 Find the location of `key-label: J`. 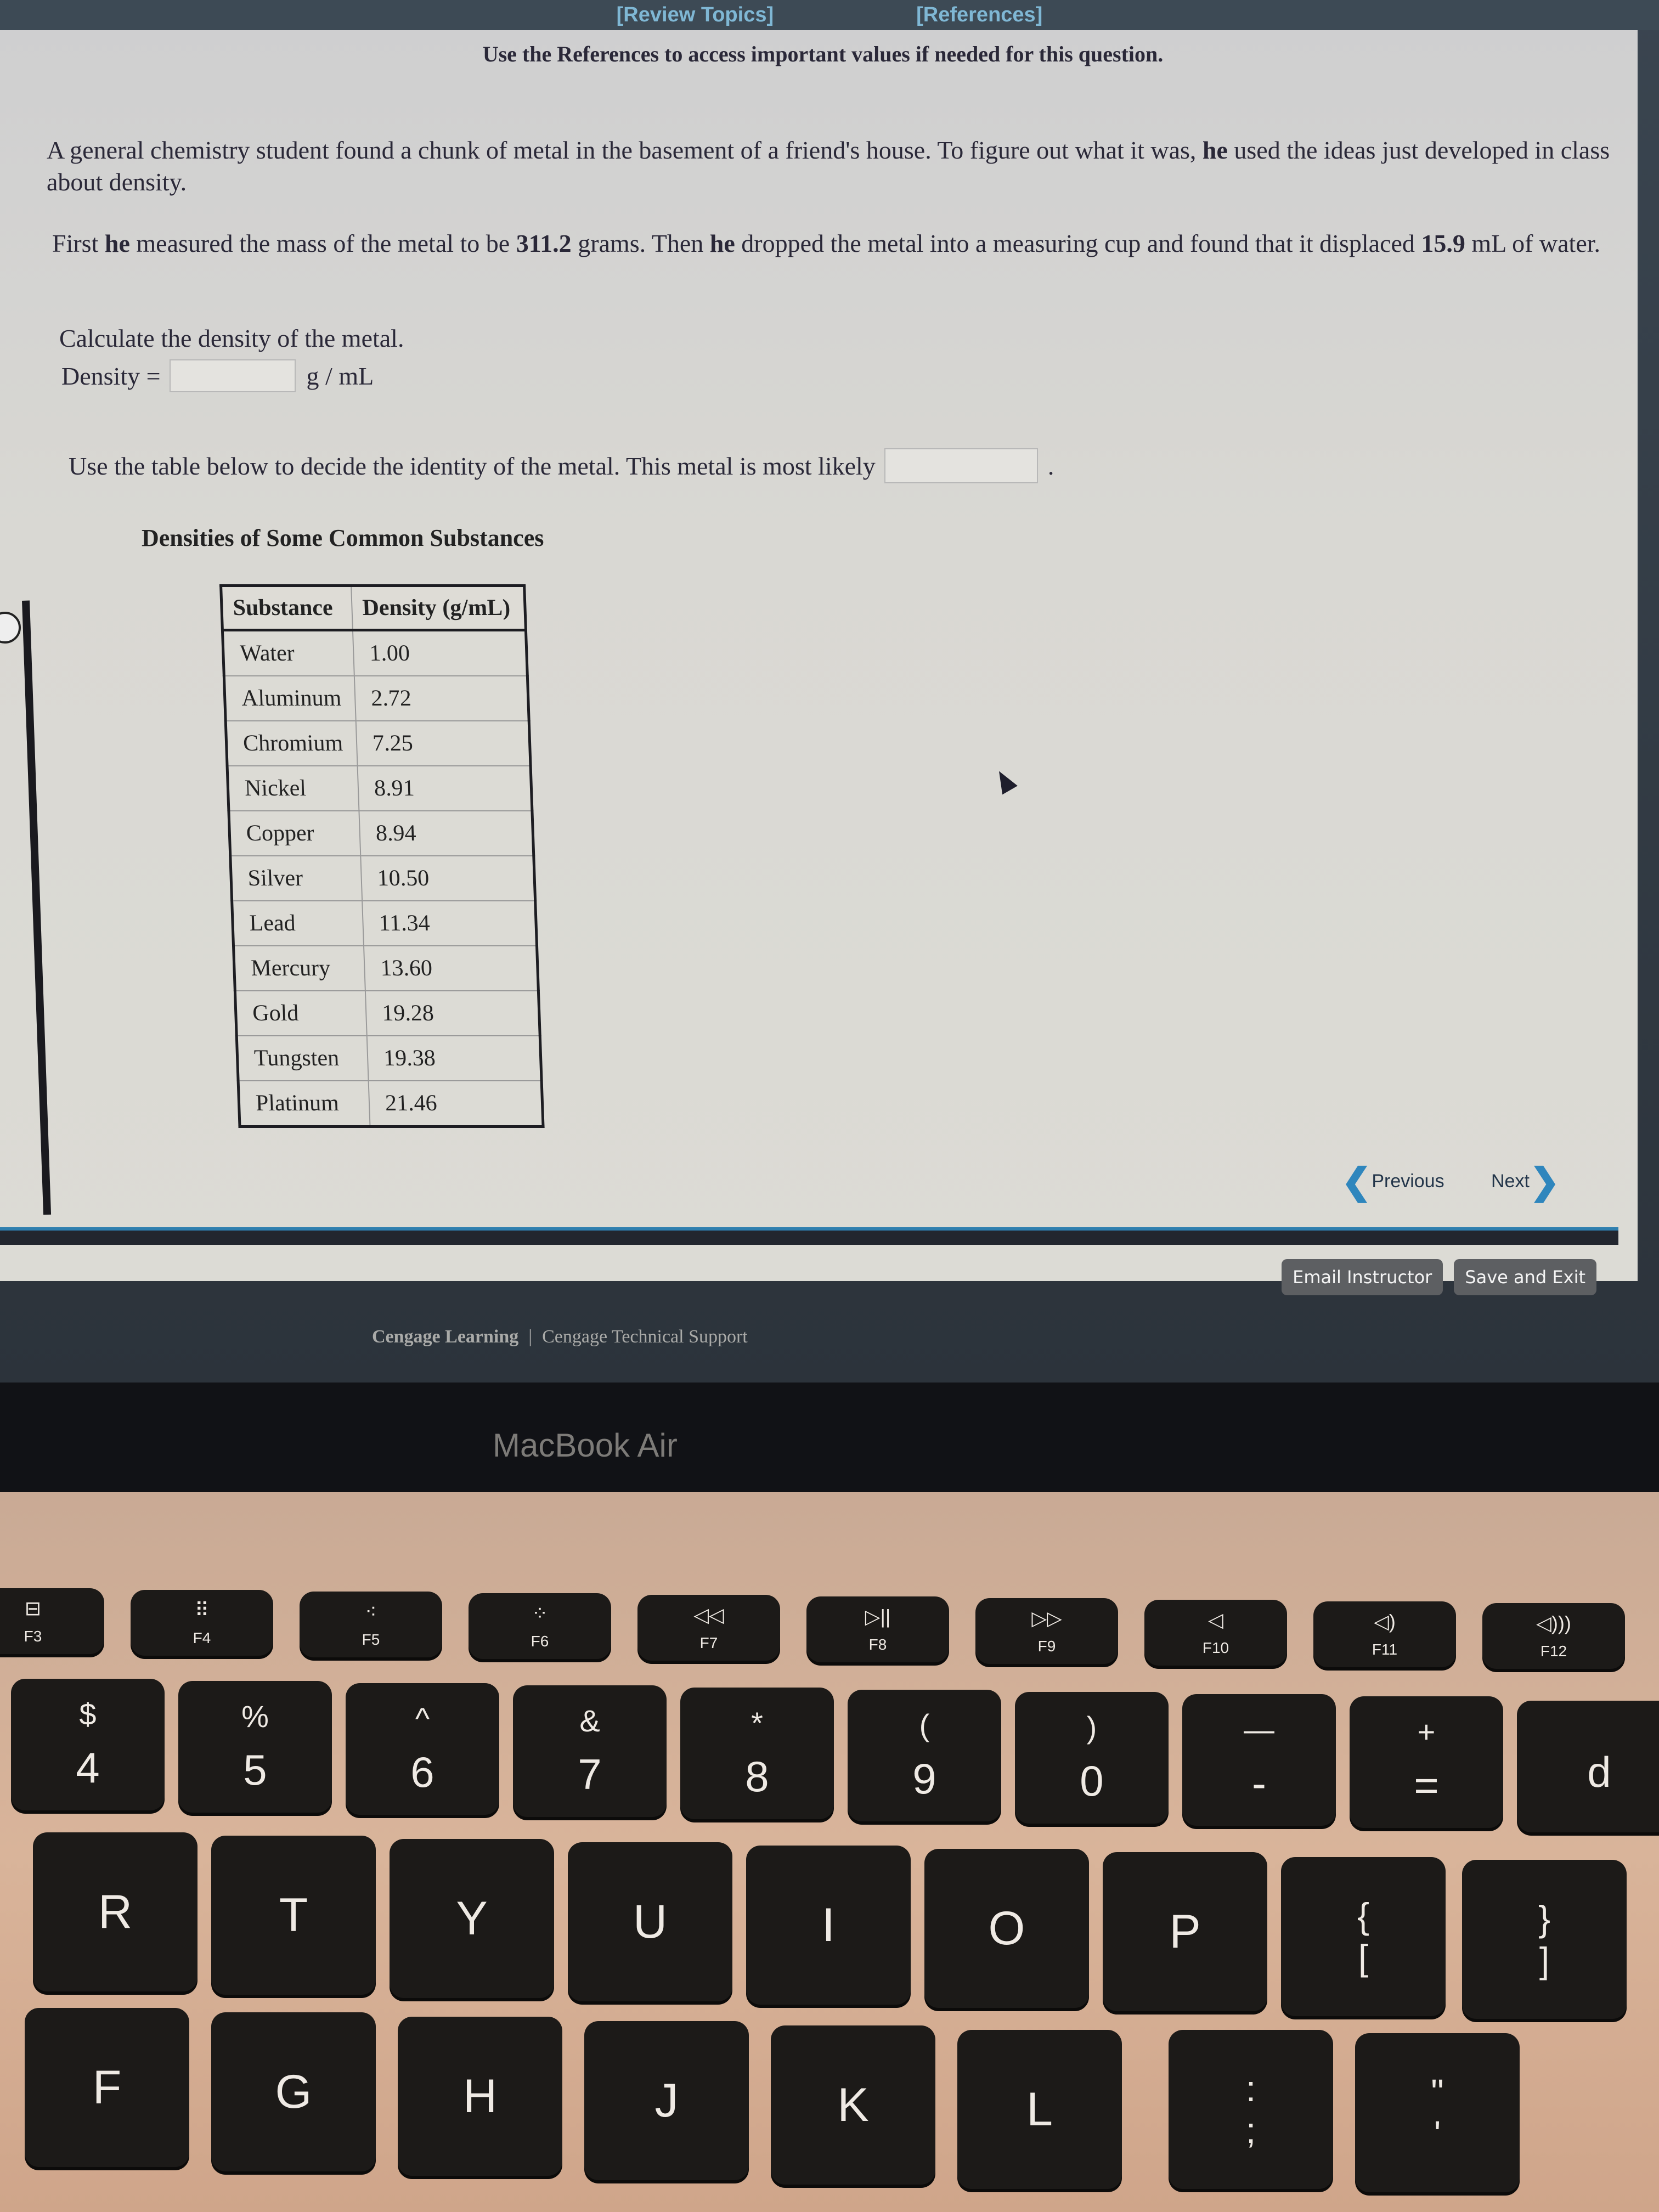

key-label: J is located at coordinates (666, 2100).